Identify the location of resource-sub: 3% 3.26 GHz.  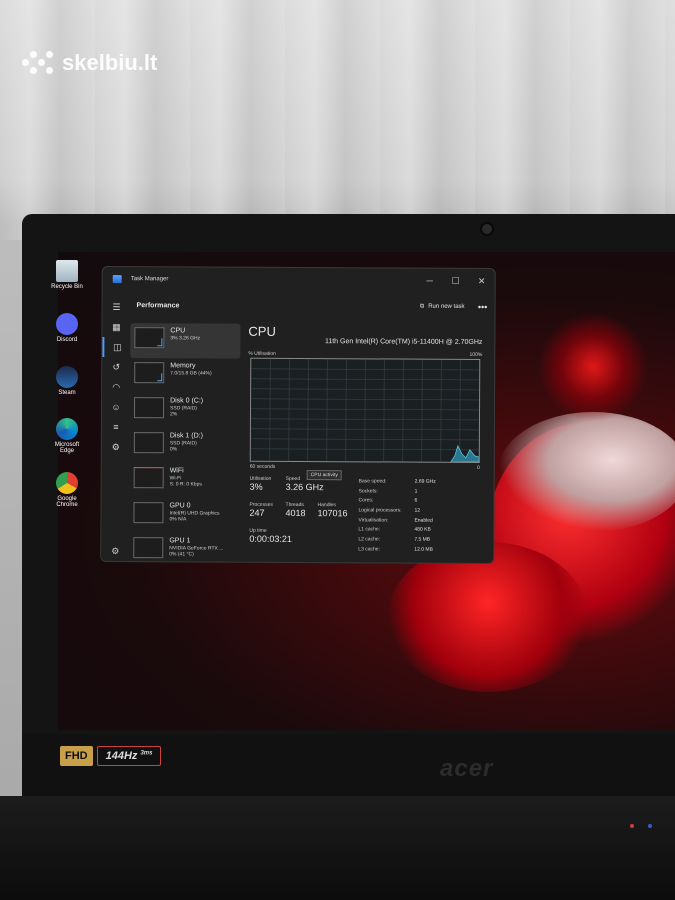
(185, 338).